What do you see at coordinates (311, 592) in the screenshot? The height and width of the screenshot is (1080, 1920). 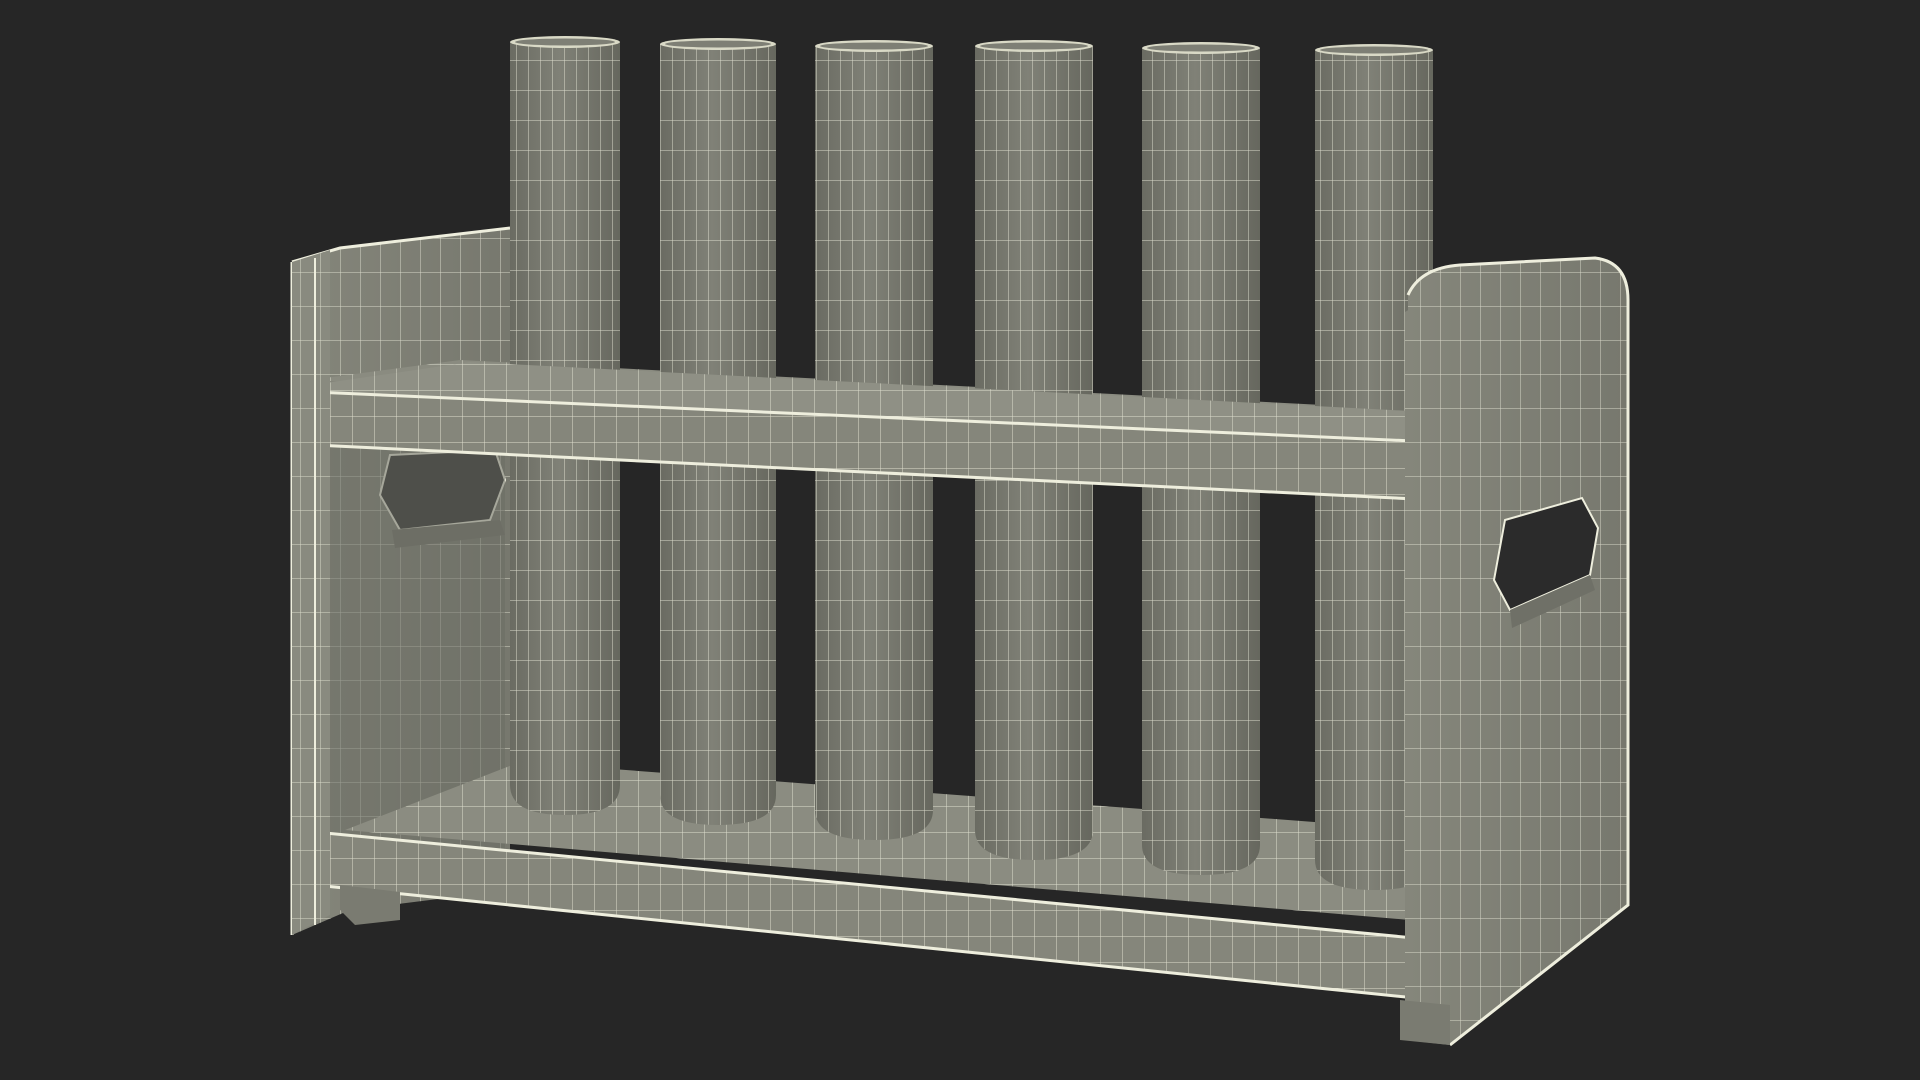 I see `left-front-post` at bounding box center [311, 592].